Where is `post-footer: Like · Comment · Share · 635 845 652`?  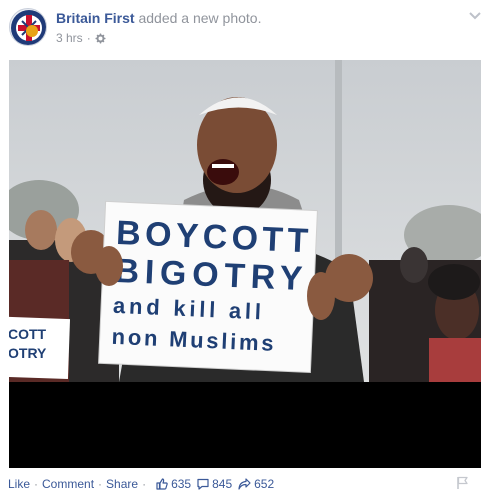 post-footer: Like · Comment · Share · 635 845 652 is located at coordinates (141, 484).